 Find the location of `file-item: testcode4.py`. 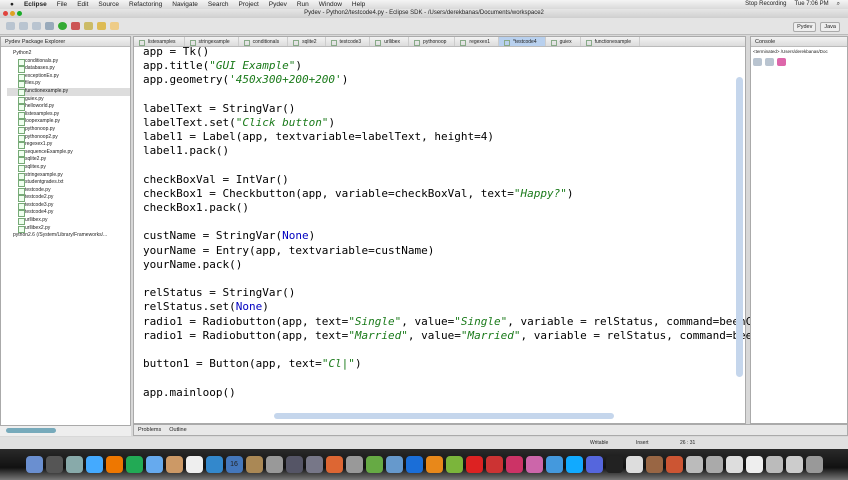

file-item: testcode4.py is located at coordinates (68, 213).